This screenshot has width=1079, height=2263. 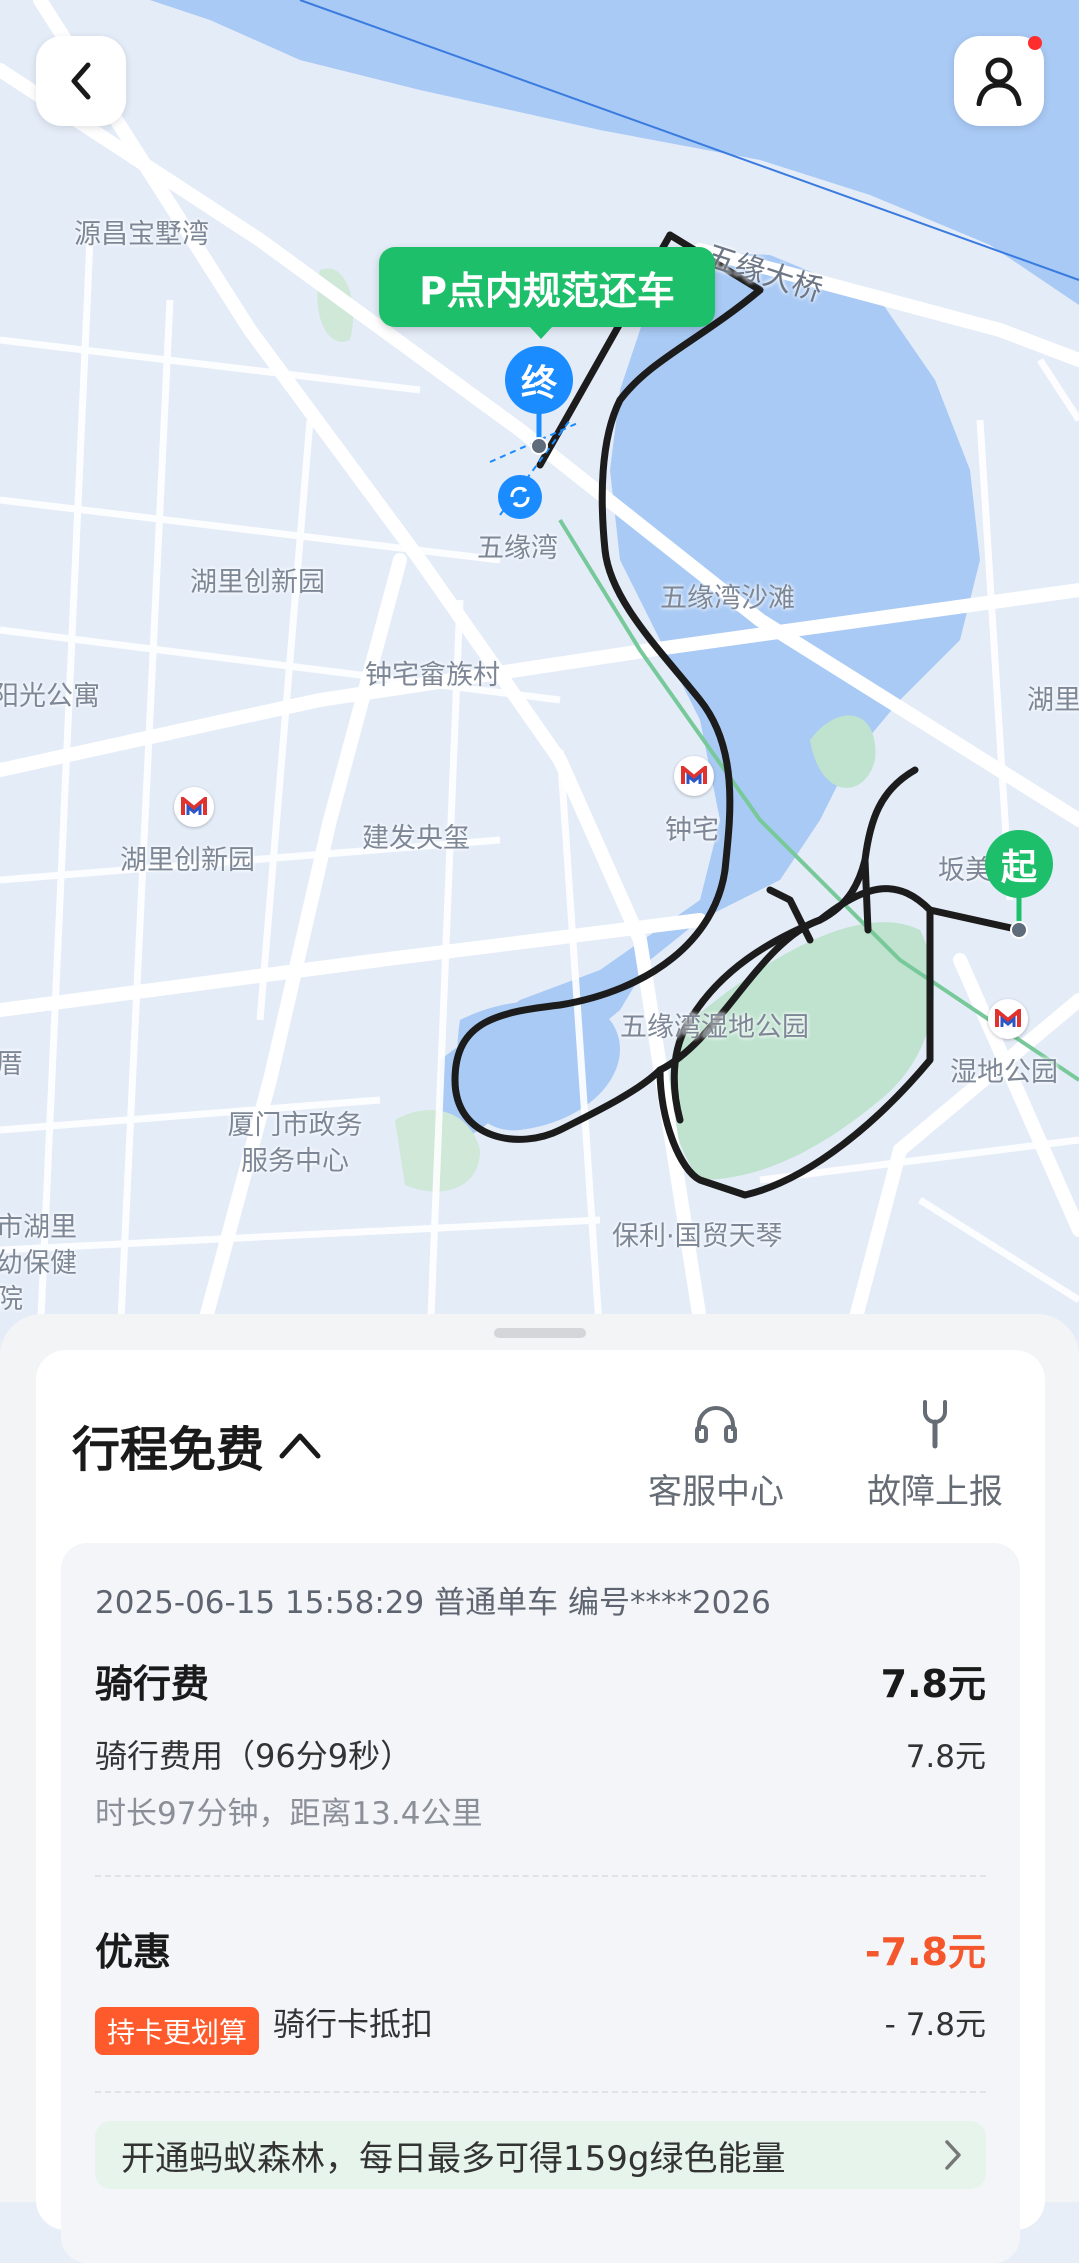 What do you see at coordinates (133, 1952) in the screenshot?
I see `discount-title: 优惠` at bounding box center [133, 1952].